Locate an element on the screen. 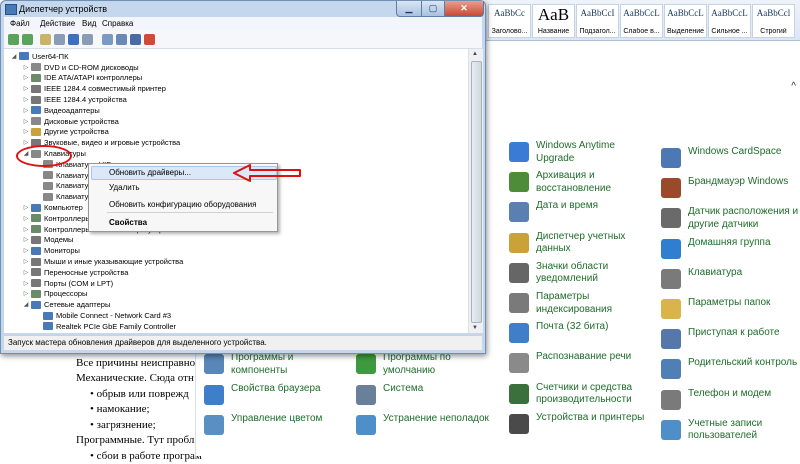  control-panel-item: Распознавание речи is located at coordinates (580, 367).